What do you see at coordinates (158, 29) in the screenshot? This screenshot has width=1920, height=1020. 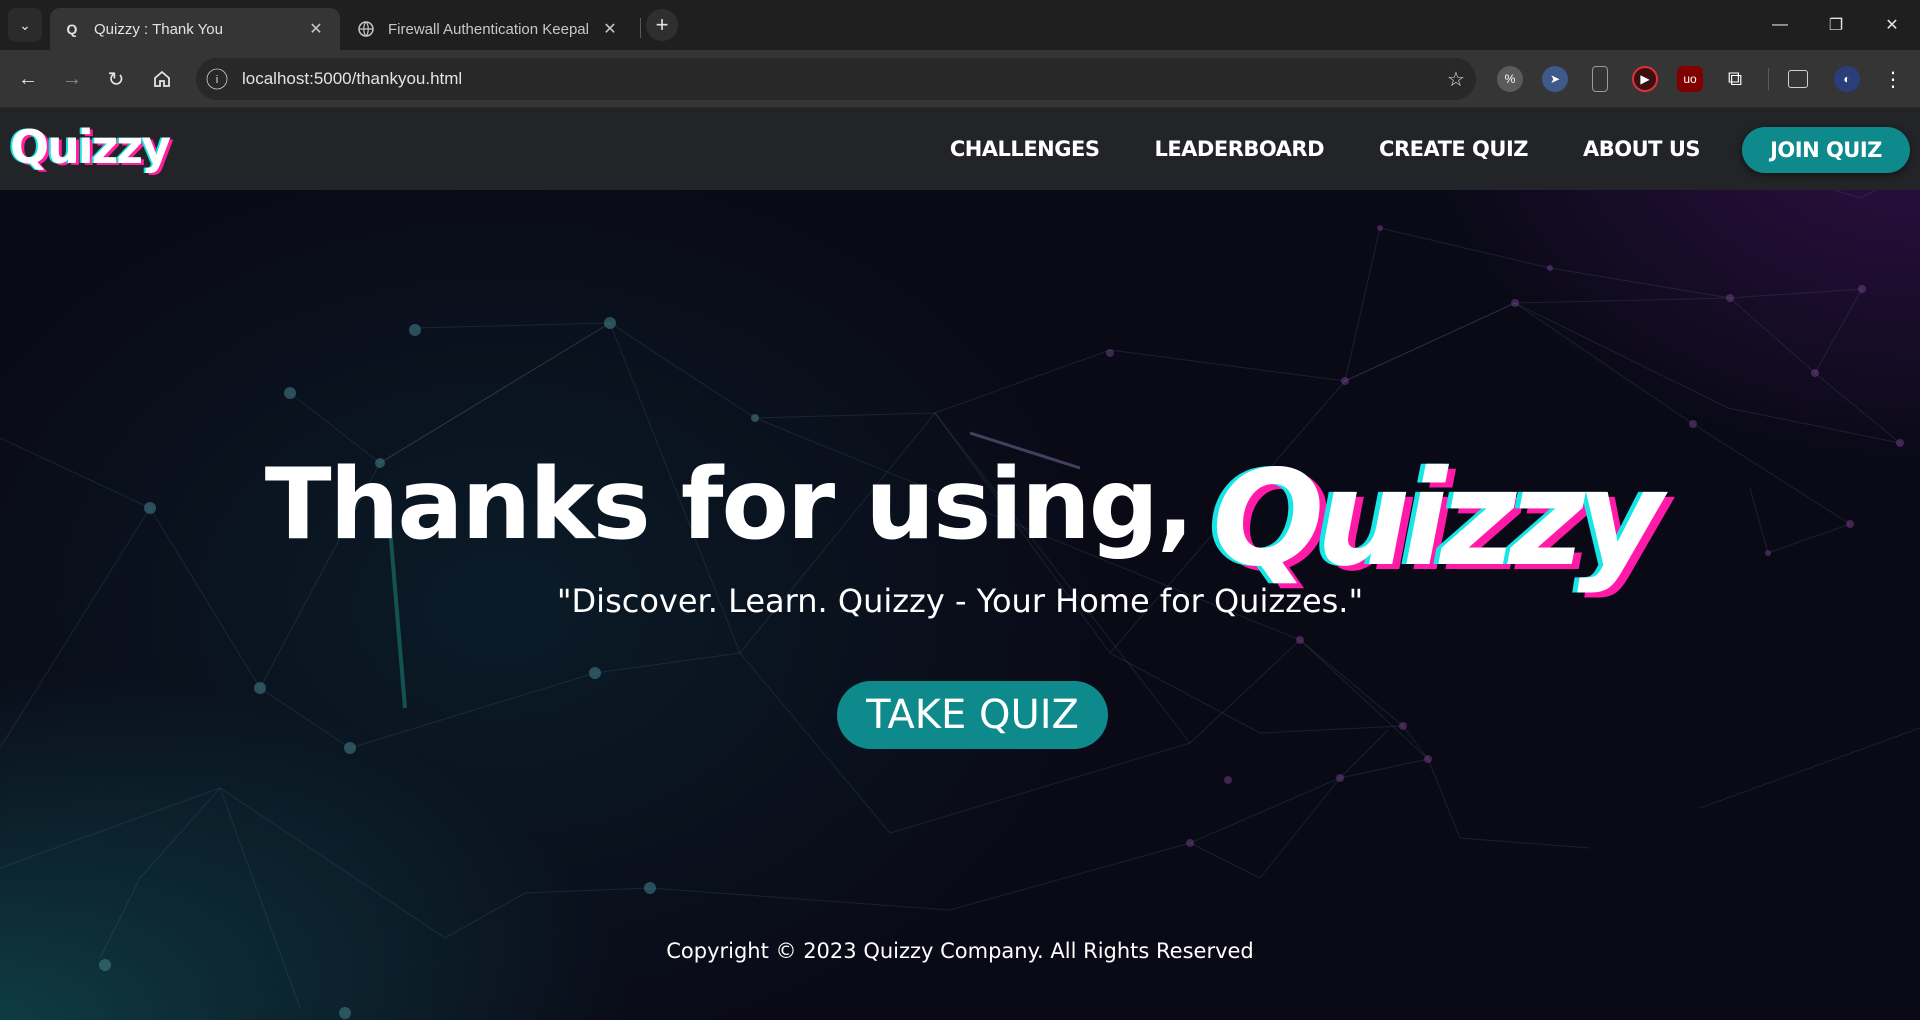 I see `tab-title: Quizzy : Thank You` at bounding box center [158, 29].